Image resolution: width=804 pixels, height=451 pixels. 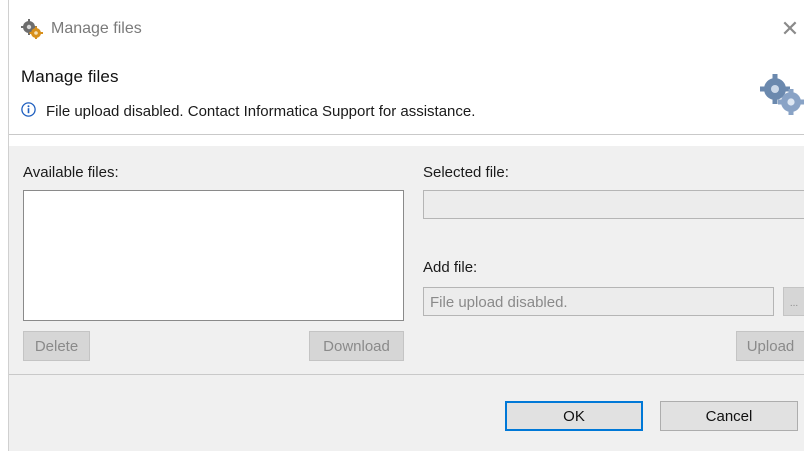 I want to click on close-button: ✕, so click(x=789, y=29).